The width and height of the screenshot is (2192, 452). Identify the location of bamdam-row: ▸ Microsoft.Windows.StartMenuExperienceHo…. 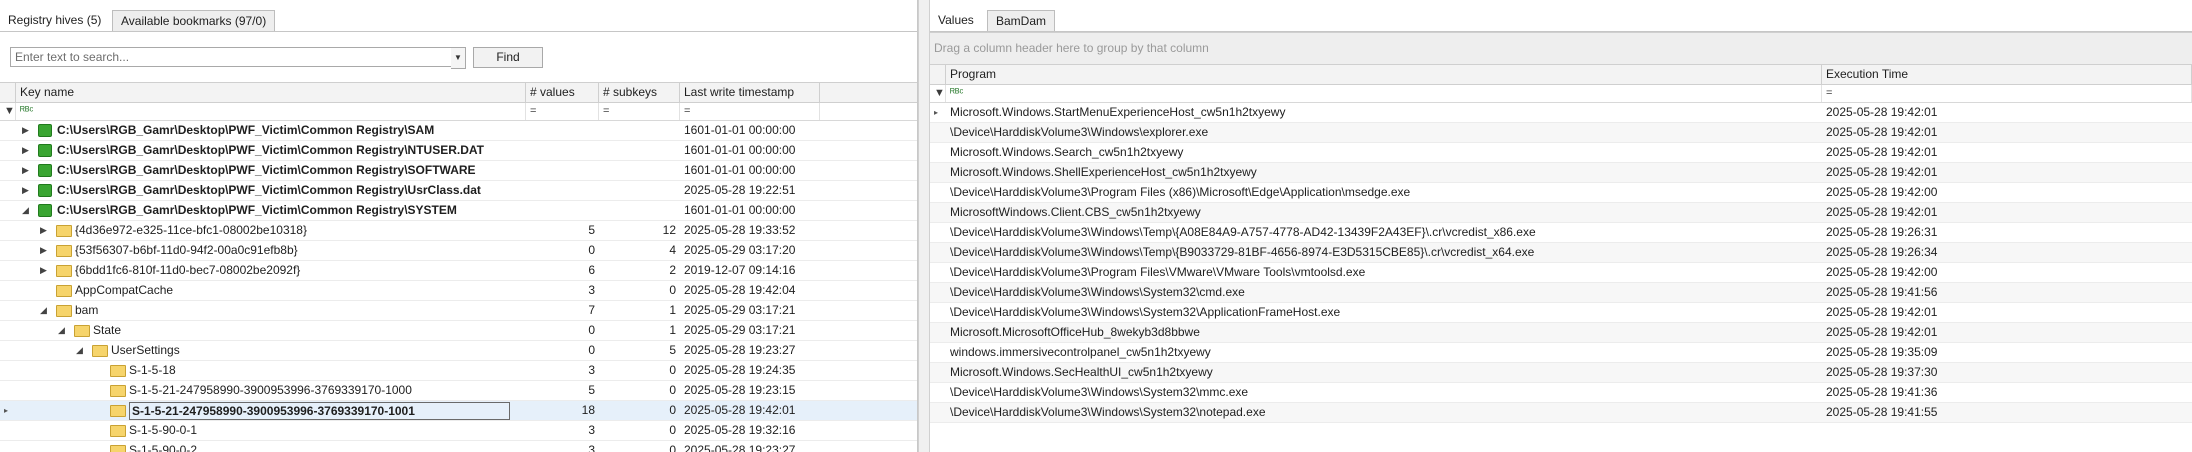
(1561, 113).